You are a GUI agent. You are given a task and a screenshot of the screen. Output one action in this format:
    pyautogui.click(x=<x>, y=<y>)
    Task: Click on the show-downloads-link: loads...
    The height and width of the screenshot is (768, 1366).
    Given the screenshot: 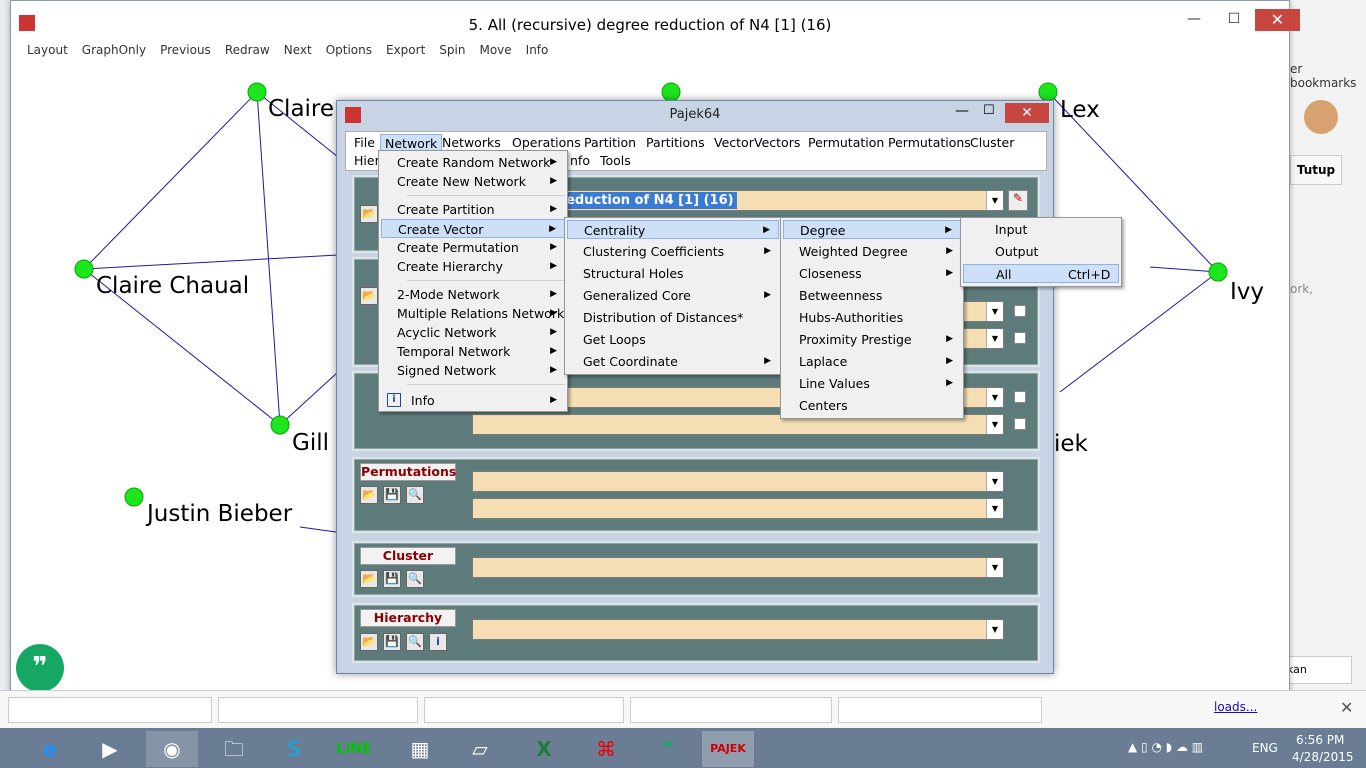 What is the action you would take?
    pyautogui.click(x=1235, y=707)
    